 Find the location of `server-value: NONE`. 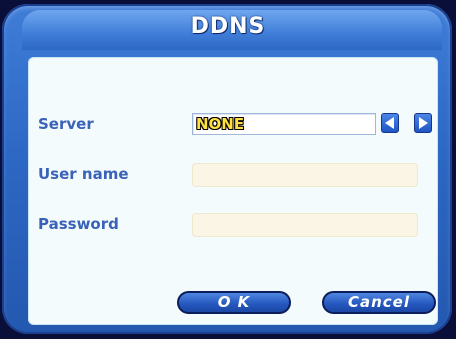

server-value: NONE is located at coordinates (220, 124).